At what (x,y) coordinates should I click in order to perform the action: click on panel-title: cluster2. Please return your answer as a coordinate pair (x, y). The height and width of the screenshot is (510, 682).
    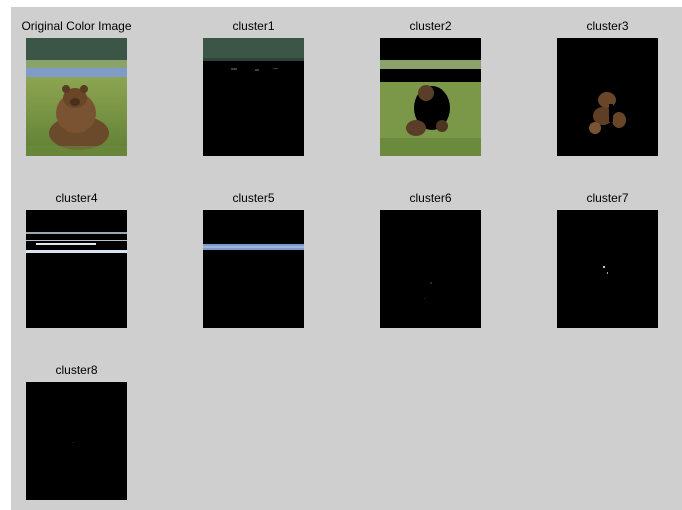
    Looking at the image, I should click on (430, 26).